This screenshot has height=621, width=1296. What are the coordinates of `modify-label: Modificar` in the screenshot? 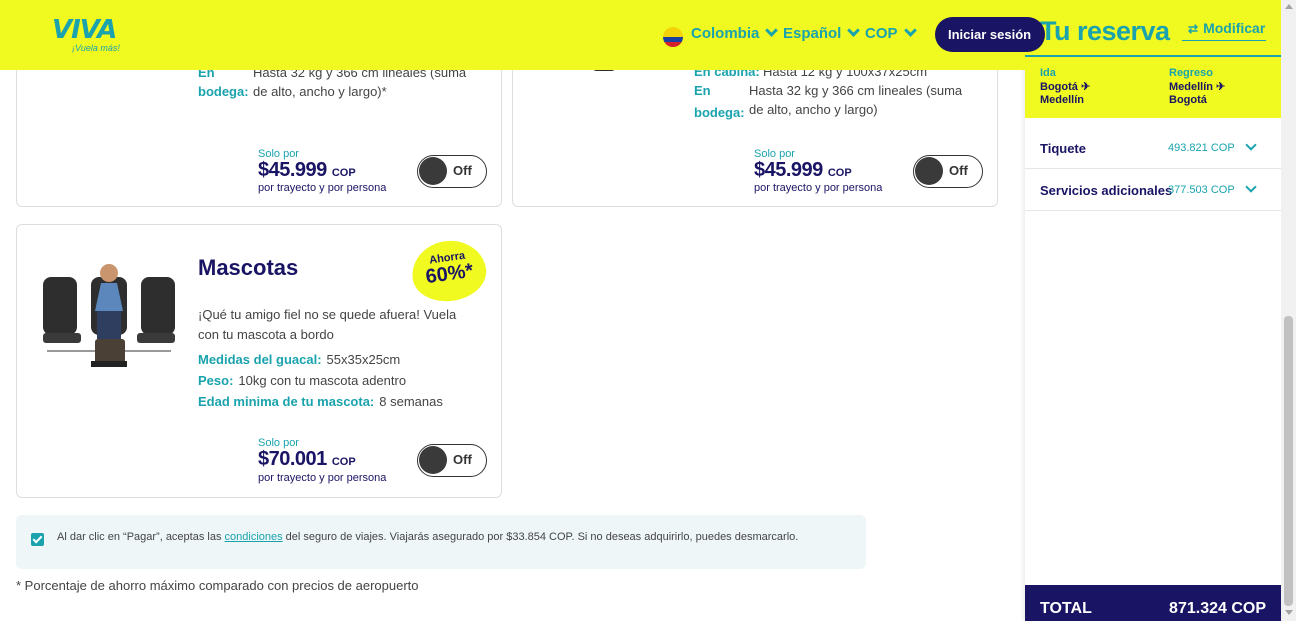 It's located at (1234, 28).